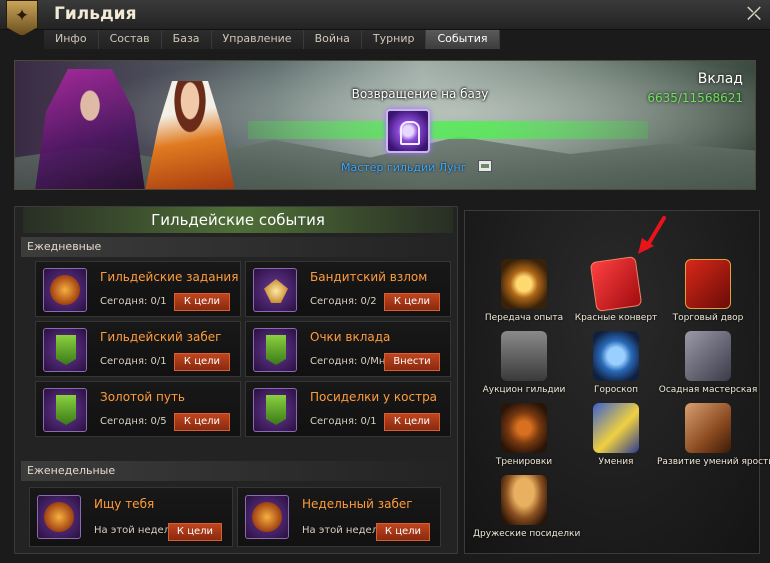 The width and height of the screenshot is (770, 563). Describe the element at coordinates (143, 397) in the screenshot. I see `event-name: Золотой путь` at that location.